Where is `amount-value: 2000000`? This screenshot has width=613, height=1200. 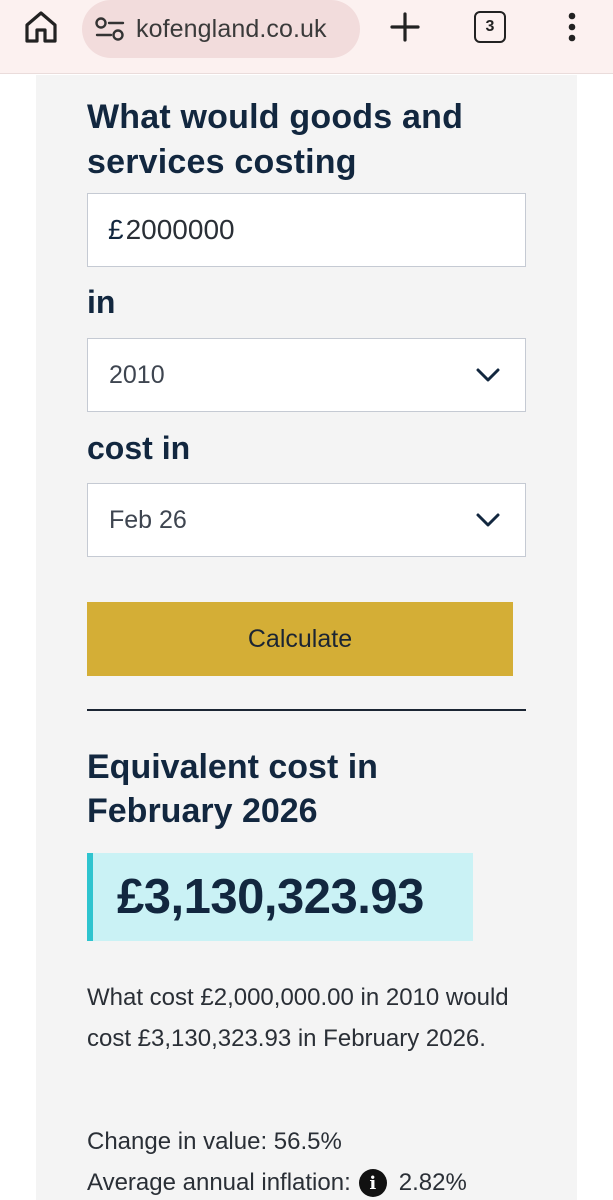 amount-value: 2000000 is located at coordinates (180, 230).